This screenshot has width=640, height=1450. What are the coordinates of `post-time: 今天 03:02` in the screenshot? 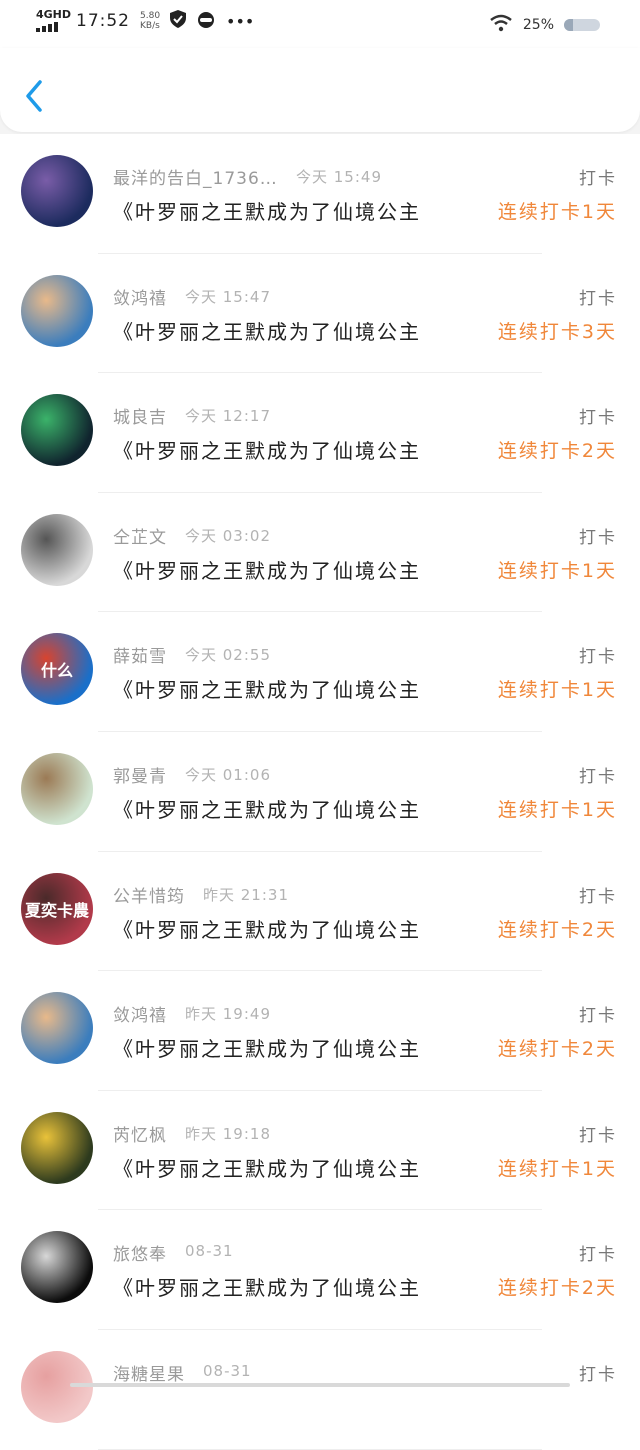 It's located at (228, 535).